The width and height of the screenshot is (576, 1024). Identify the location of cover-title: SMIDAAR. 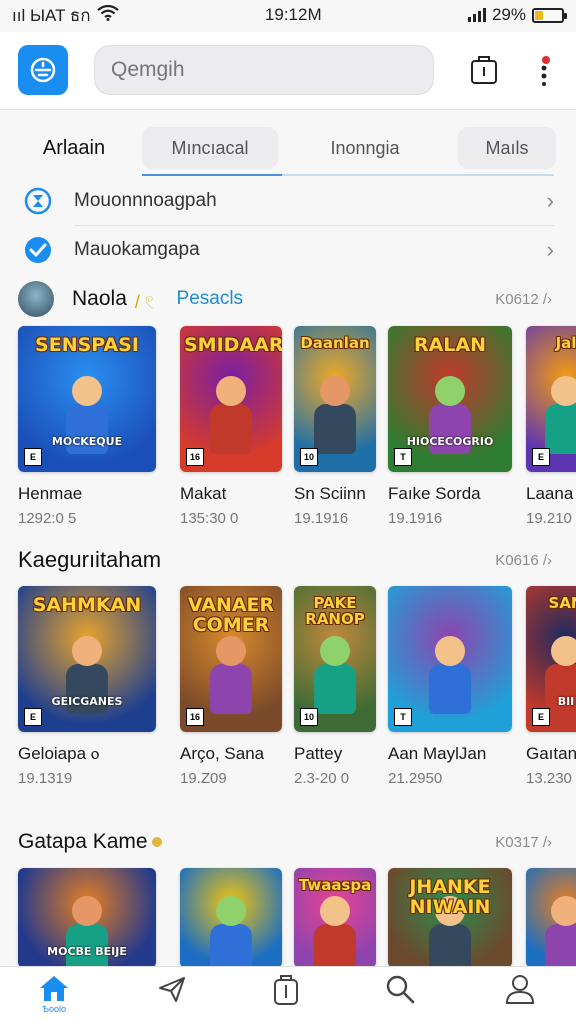
(233, 345).